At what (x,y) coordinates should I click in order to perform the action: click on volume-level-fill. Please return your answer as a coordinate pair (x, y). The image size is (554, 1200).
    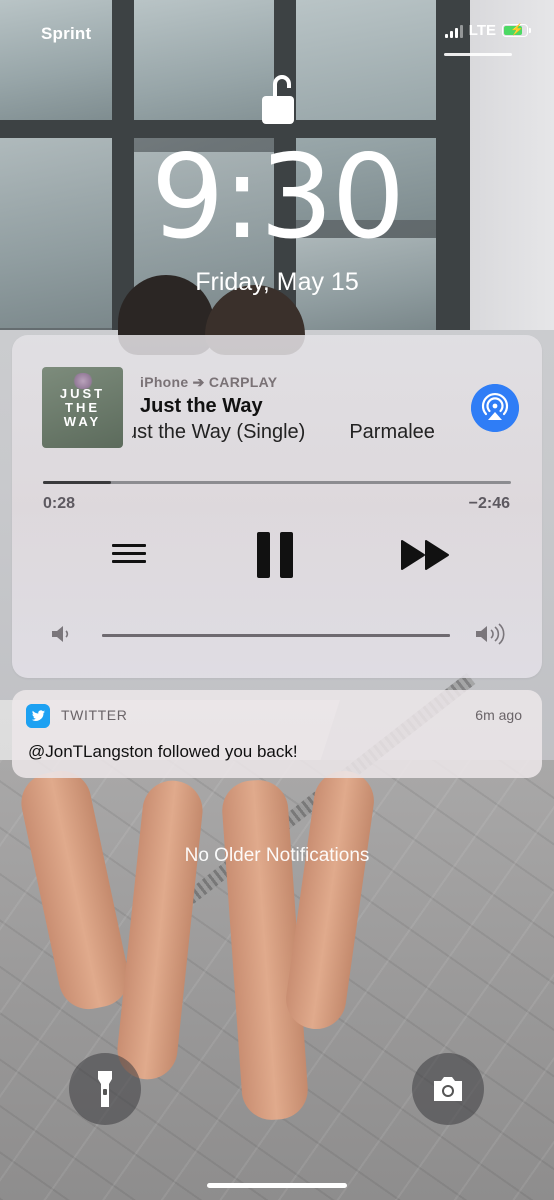
    Looking at the image, I should click on (276, 635).